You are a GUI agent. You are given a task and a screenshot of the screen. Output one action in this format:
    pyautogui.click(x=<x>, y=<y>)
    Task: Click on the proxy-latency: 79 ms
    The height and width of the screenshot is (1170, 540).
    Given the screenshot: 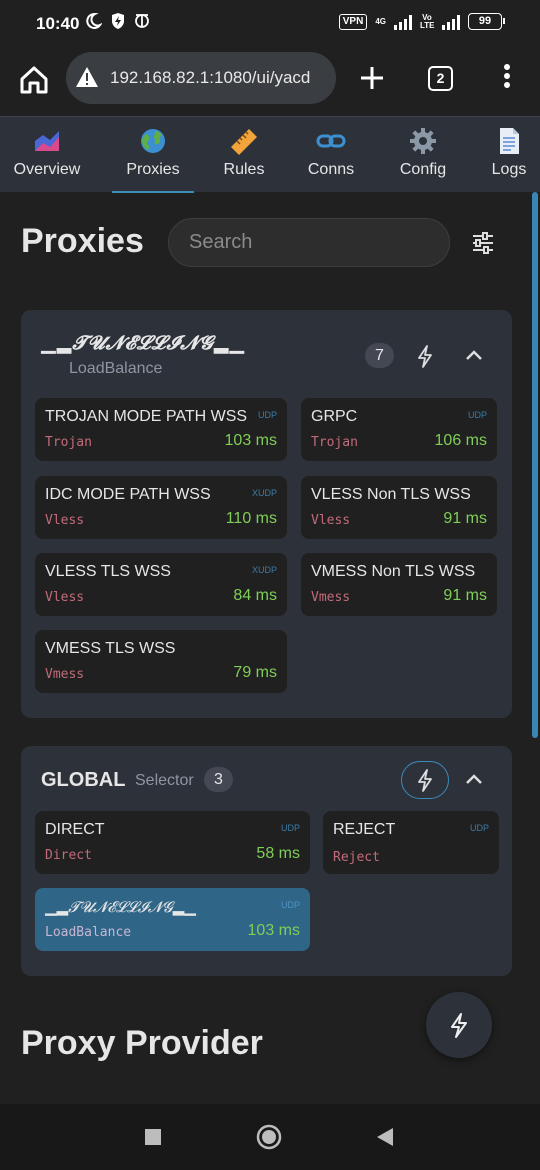 What is the action you would take?
    pyautogui.click(x=255, y=672)
    